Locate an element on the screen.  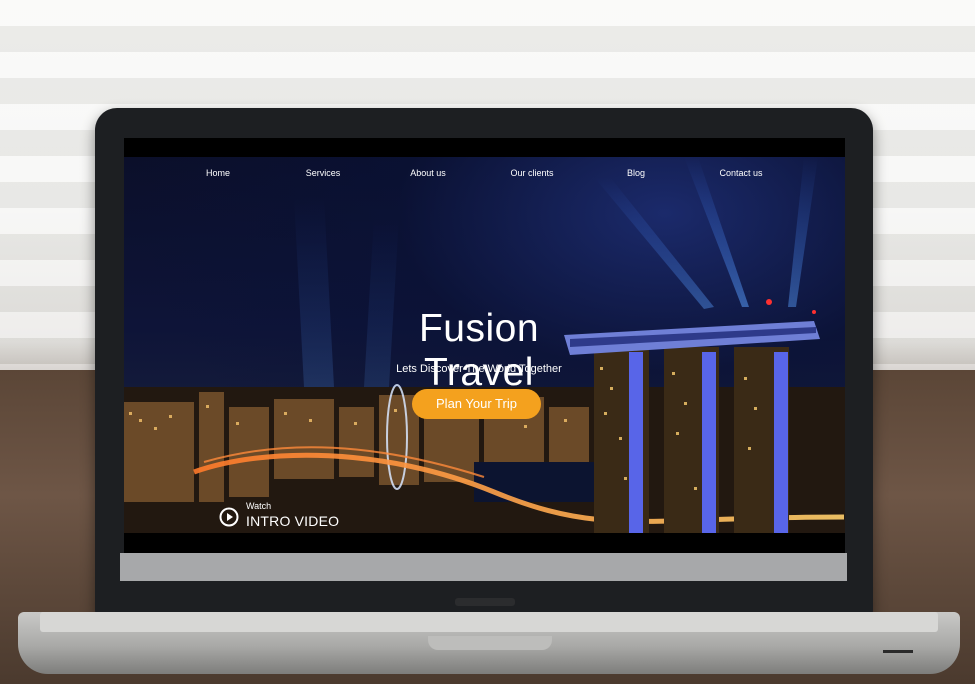
hero-title: Fusion Travel is located at coordinates (479, 350).